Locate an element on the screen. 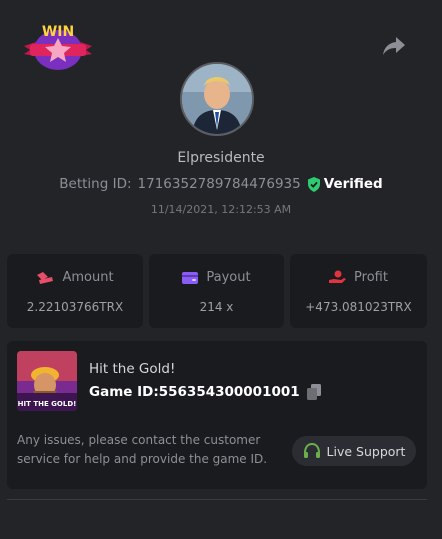  bet-timestamp: 11/14/2021, 12:12:53 AM is located at coordinates (221, 209).